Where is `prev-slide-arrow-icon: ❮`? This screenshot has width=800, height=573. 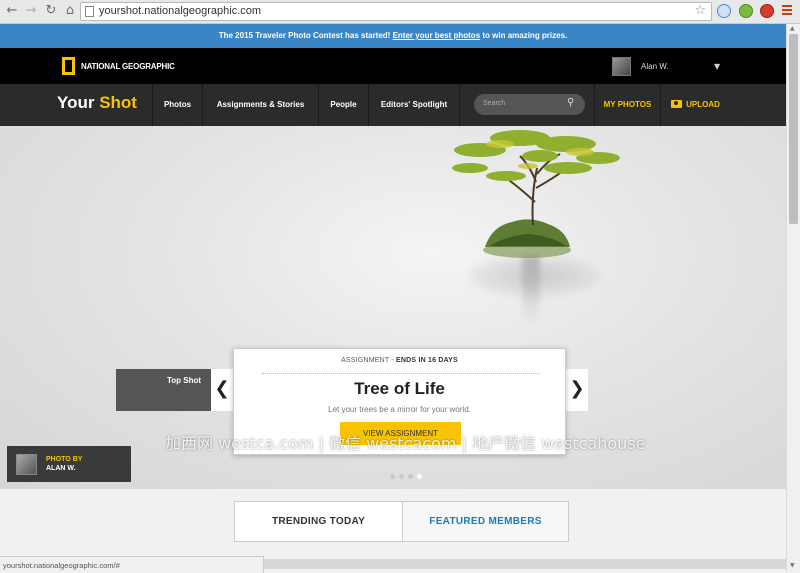 prev-slide-arrow-icon: ❮ is located at coordinates (222, 390).